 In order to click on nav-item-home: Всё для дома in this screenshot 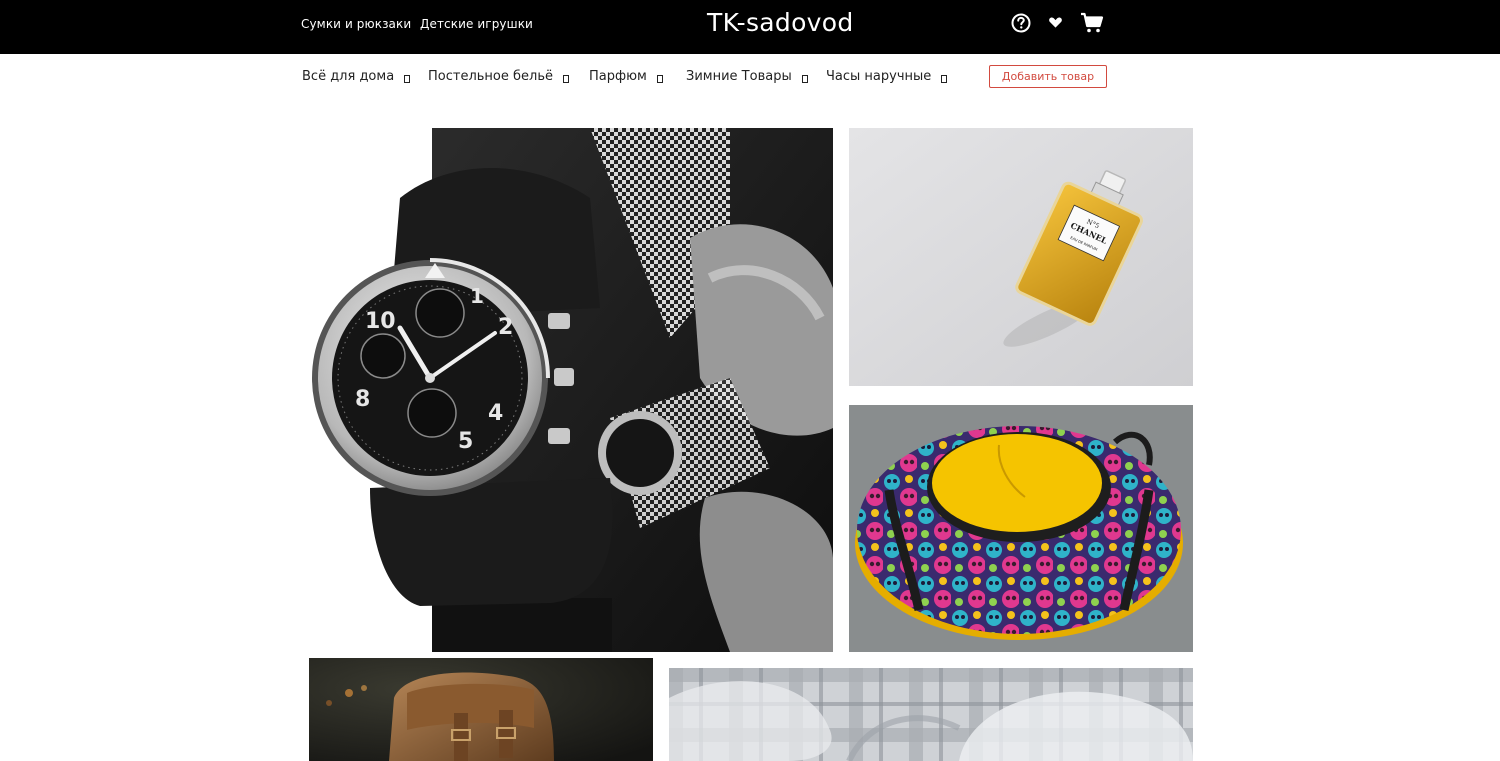, I will do `click(356, 76)`.